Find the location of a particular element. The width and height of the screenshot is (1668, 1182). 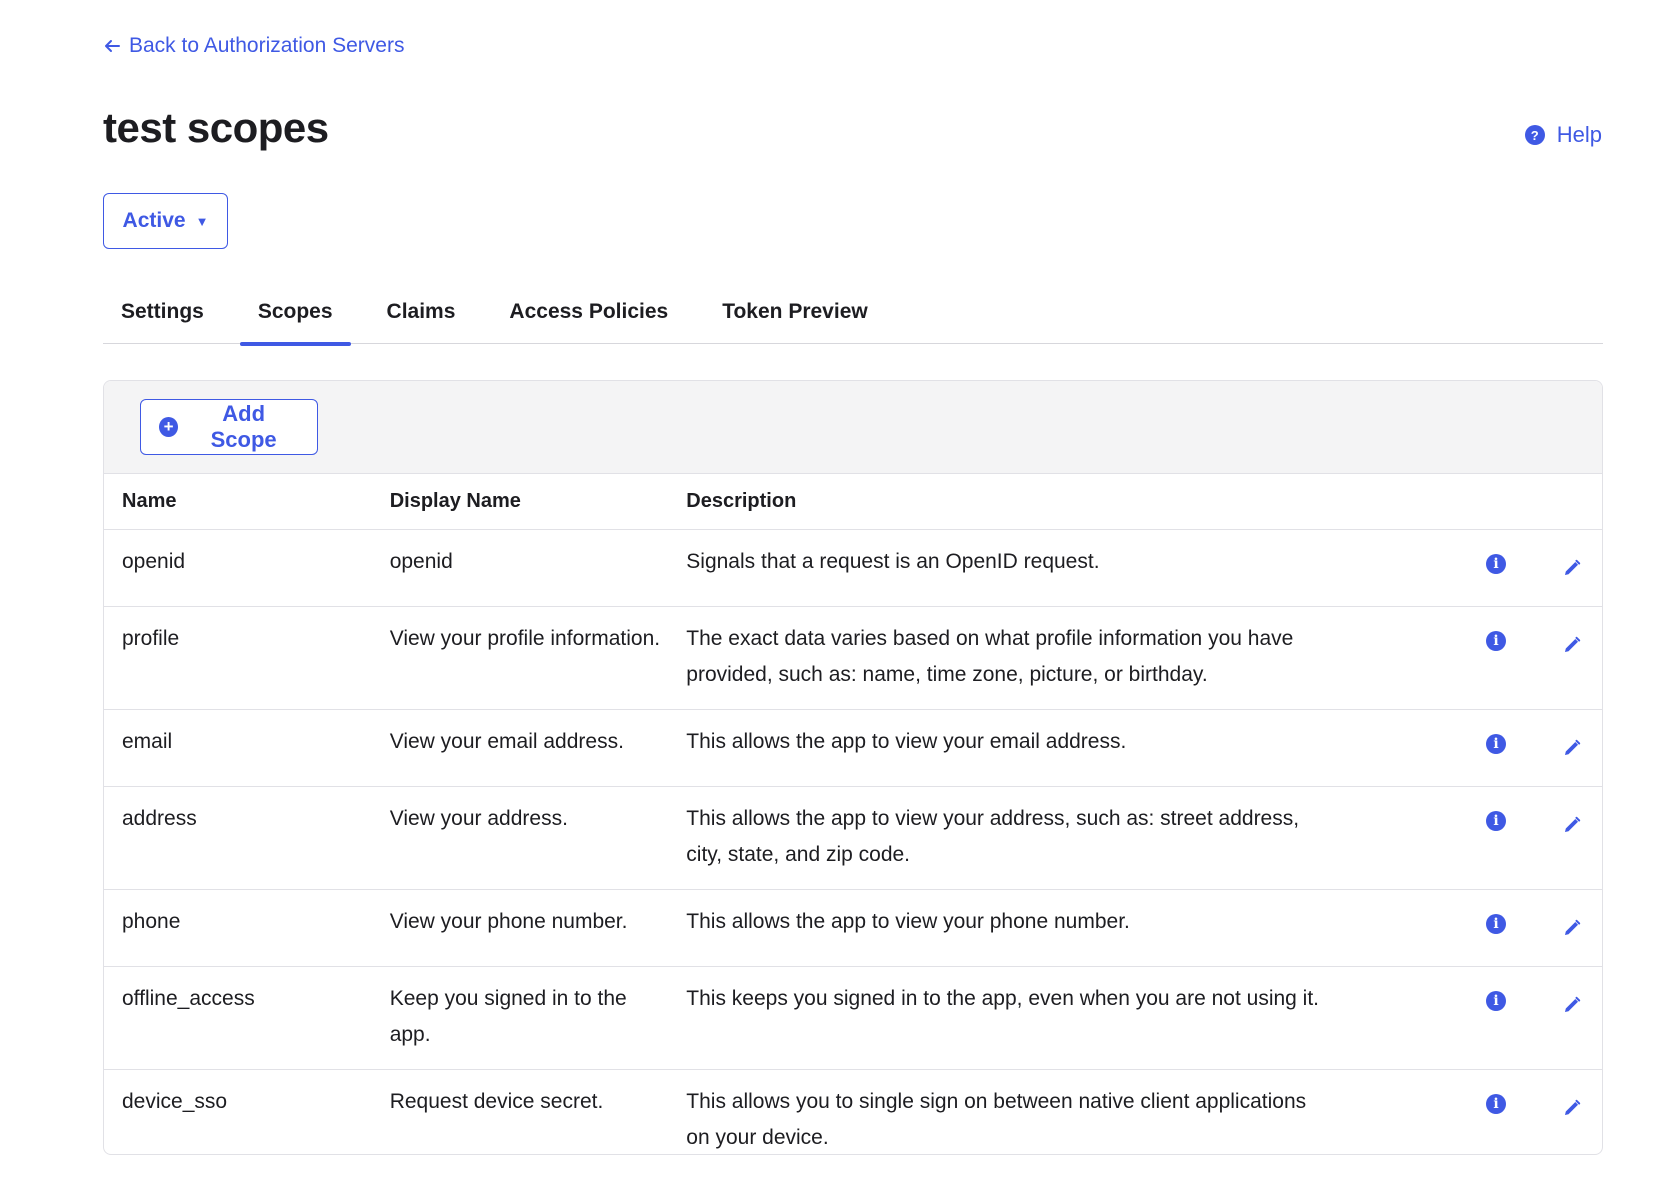

scope-name-cell: email is located at coordinates (238, 748).